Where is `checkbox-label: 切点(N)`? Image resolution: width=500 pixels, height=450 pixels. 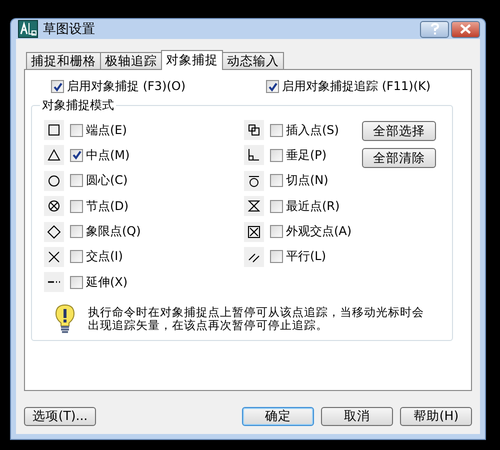
checkbox-label: 切点(N) is located at coordinates (307, 181).